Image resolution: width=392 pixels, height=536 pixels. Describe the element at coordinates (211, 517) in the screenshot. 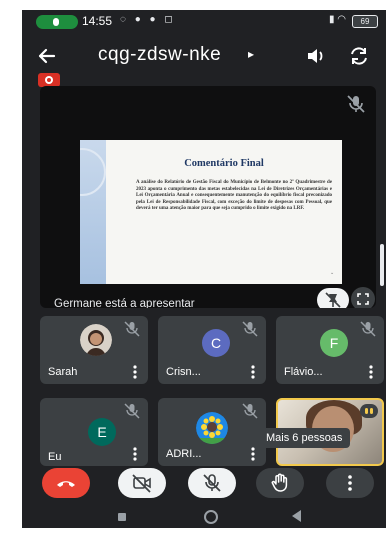

I see `home-icon` at that location.